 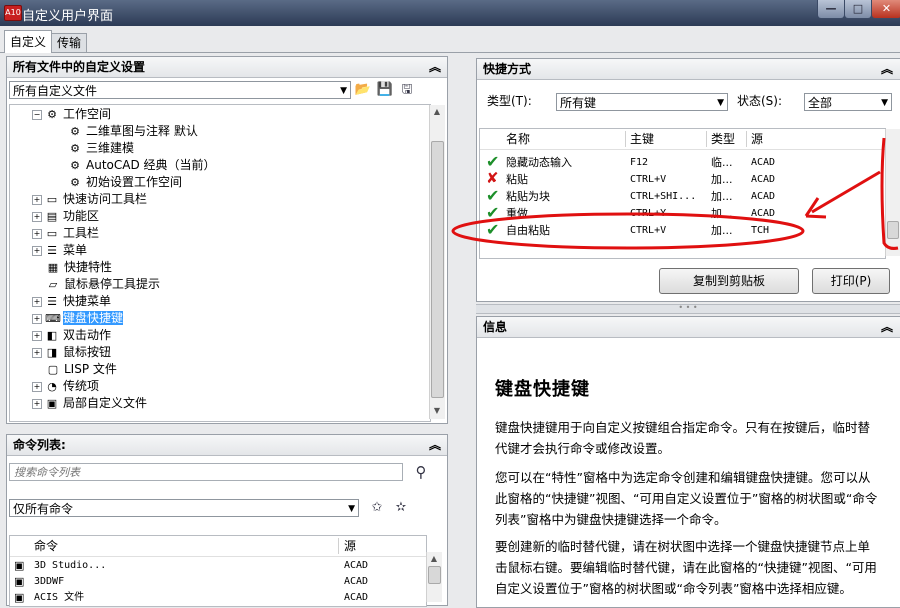 I want to click on annotation-bracket, so click(x=889, y=193).